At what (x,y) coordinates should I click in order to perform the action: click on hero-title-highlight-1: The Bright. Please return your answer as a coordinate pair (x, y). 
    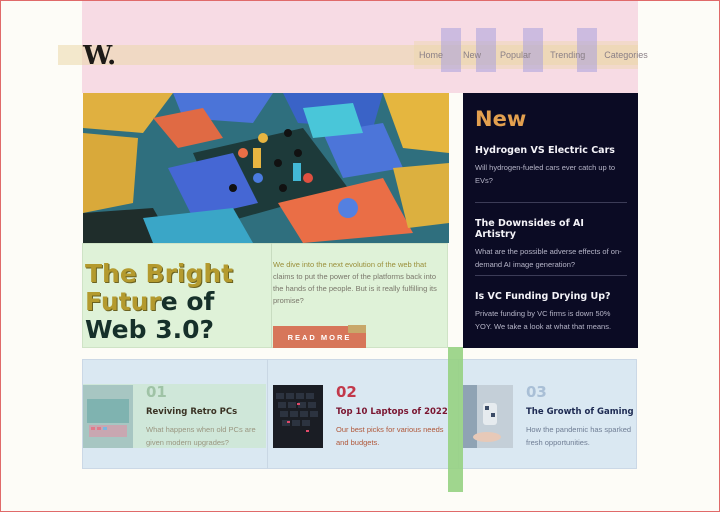
    Looking at the image, I should click on (159, 273).